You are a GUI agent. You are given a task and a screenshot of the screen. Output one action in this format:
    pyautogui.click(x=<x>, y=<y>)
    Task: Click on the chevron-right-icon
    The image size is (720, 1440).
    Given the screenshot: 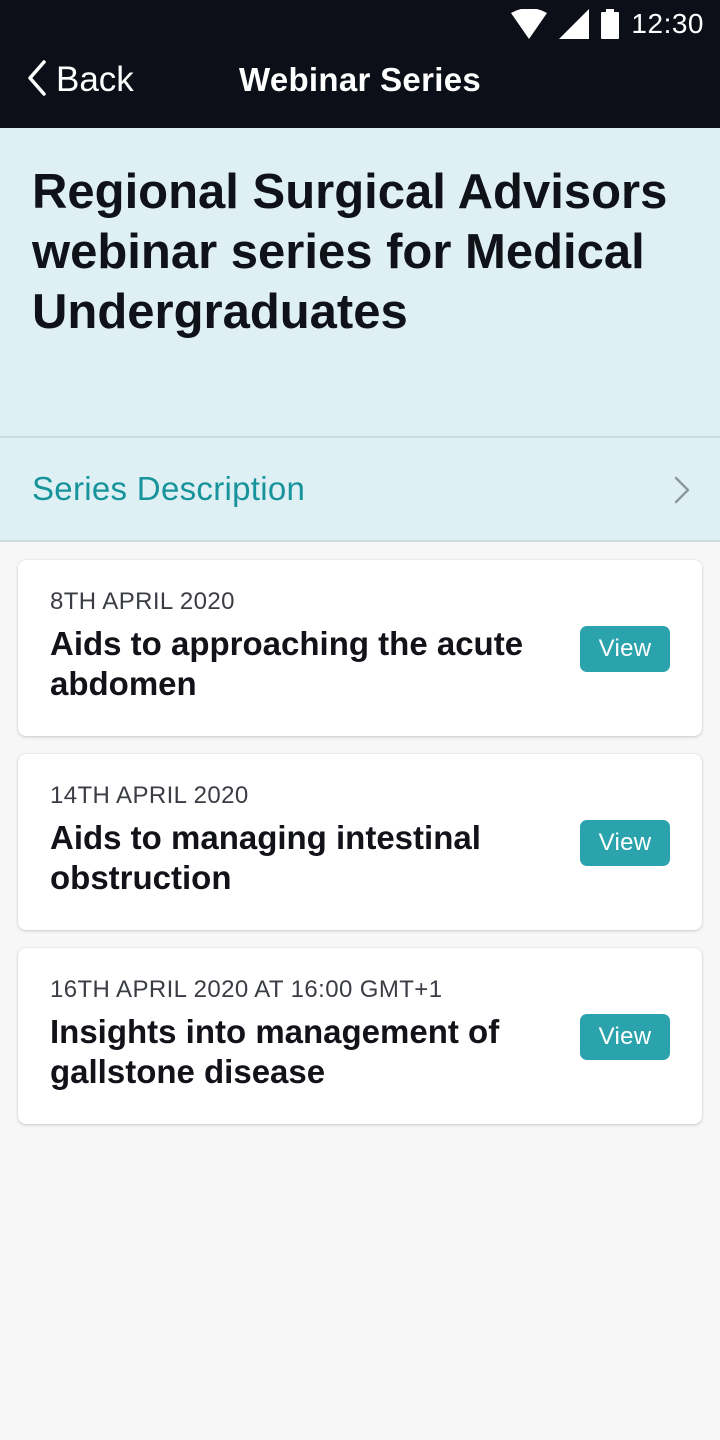 What is the action you would take?
    pyautogui.click(x=682, y=492)
    